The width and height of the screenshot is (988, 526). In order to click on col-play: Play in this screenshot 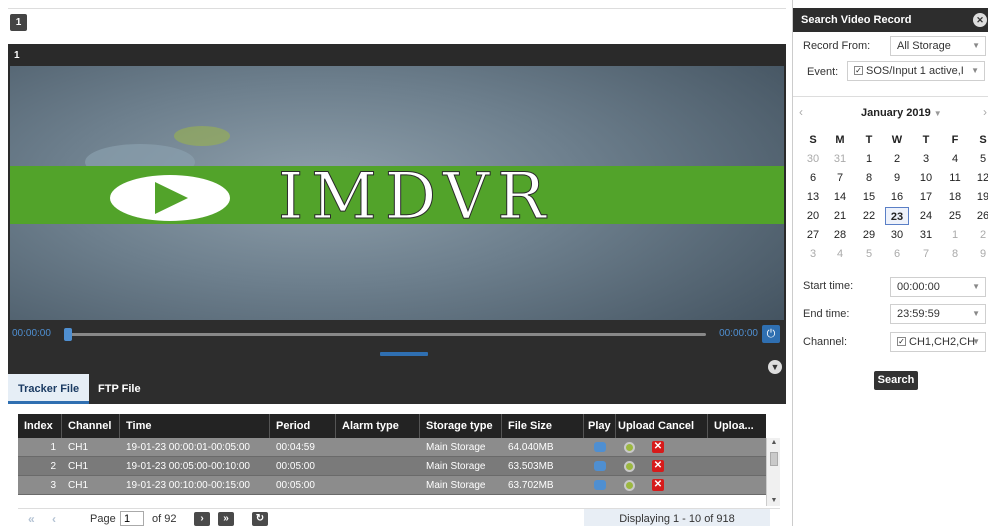, I will do `click(600, 426)`.